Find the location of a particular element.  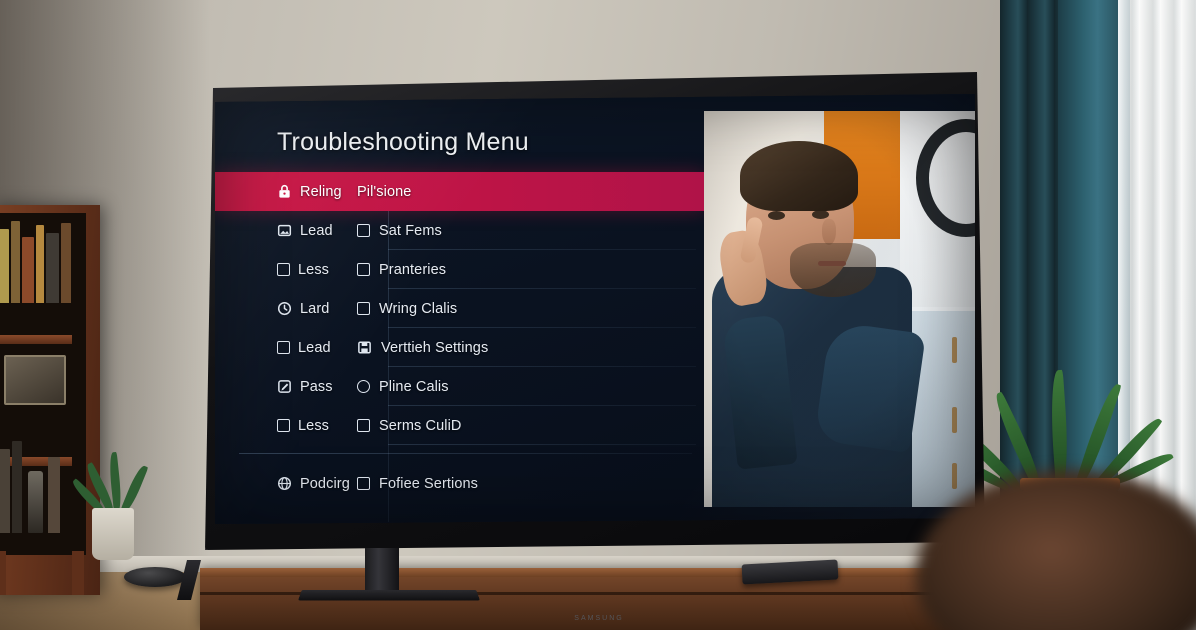

menu-row-left: Lard is located at coordinates (275, 309).